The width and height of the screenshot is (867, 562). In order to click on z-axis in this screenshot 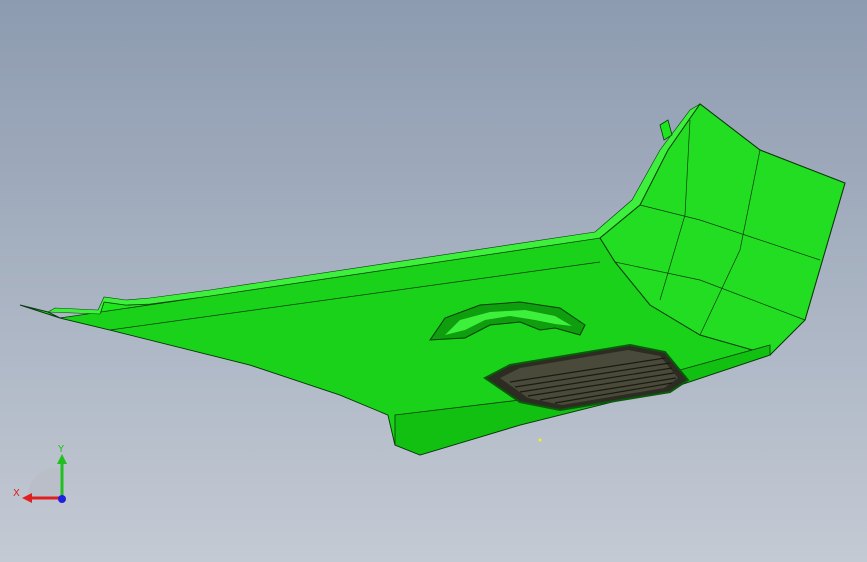, I will do `click(62, 499)`.